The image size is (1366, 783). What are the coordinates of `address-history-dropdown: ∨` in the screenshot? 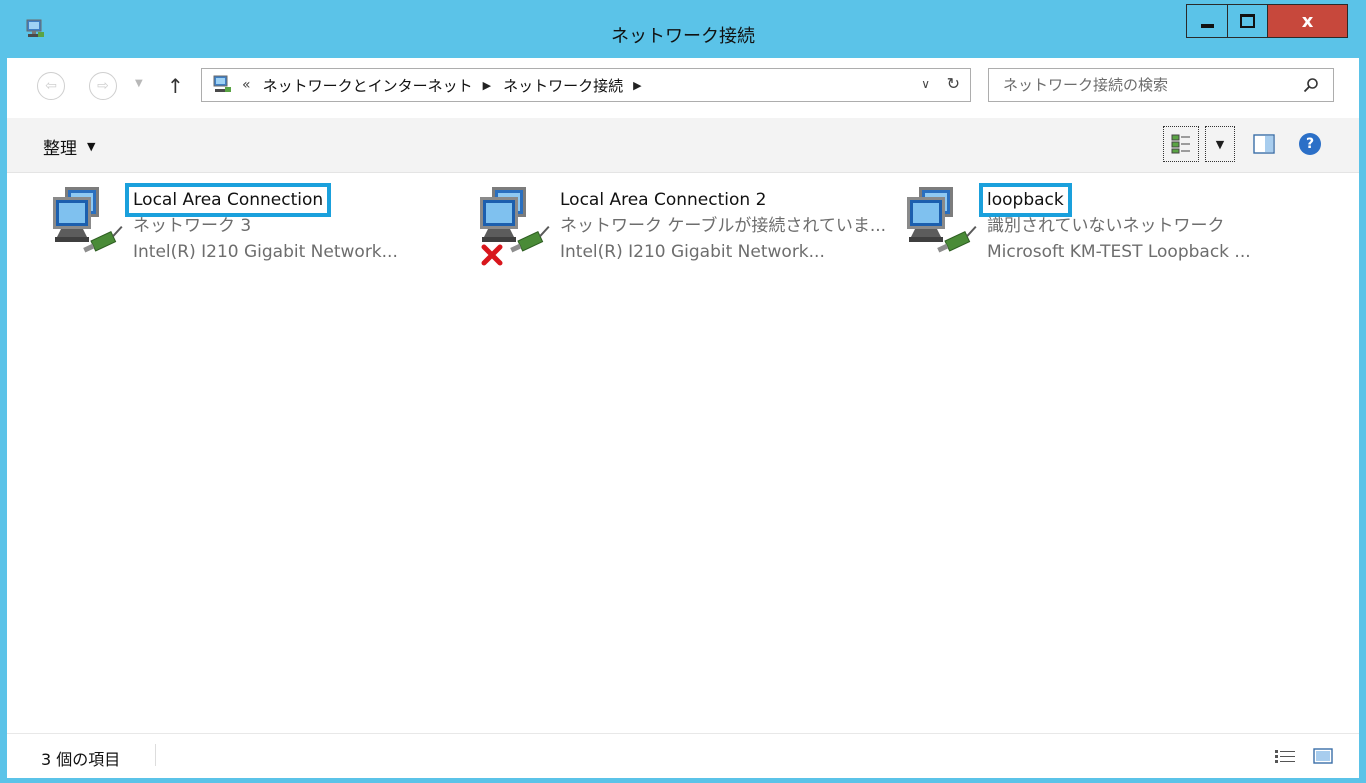 It's located at (925, 84).